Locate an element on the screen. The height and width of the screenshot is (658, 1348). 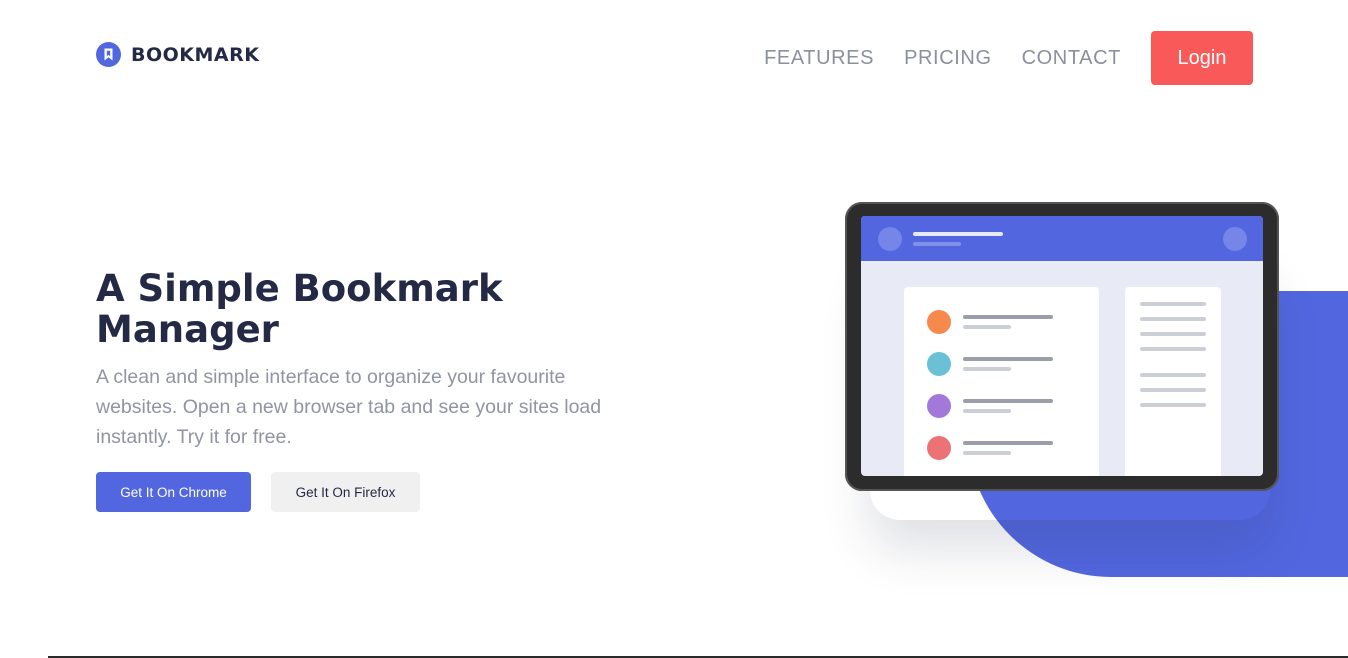
bookmark-icon is located at coordinates (108, 54).